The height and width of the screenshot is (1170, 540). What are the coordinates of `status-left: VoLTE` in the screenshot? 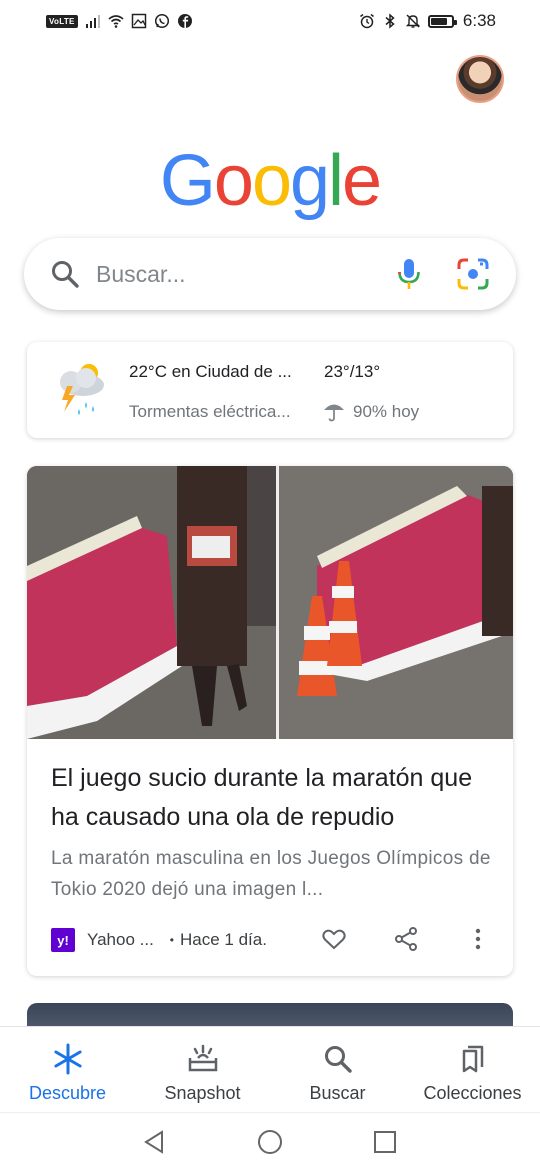 It's located at (119, 21).